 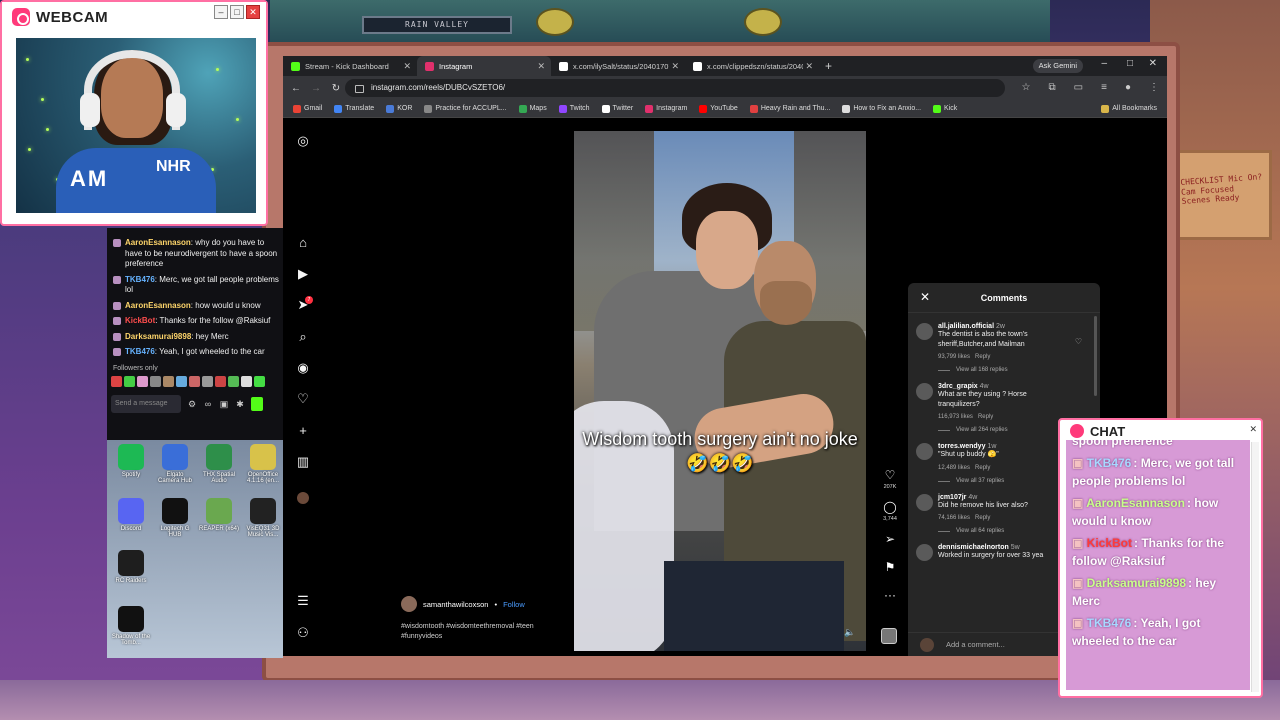 I want to click on commenter-name: 3drc_grapix, so click(x=958, y=386).